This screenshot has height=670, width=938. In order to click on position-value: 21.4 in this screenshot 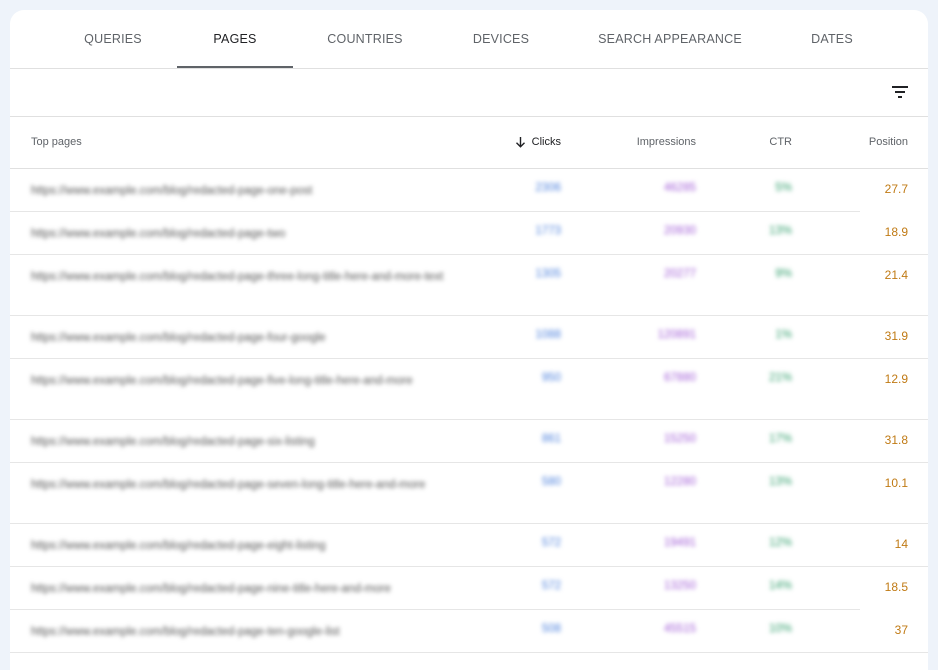, I will do `click(896, 275)`.